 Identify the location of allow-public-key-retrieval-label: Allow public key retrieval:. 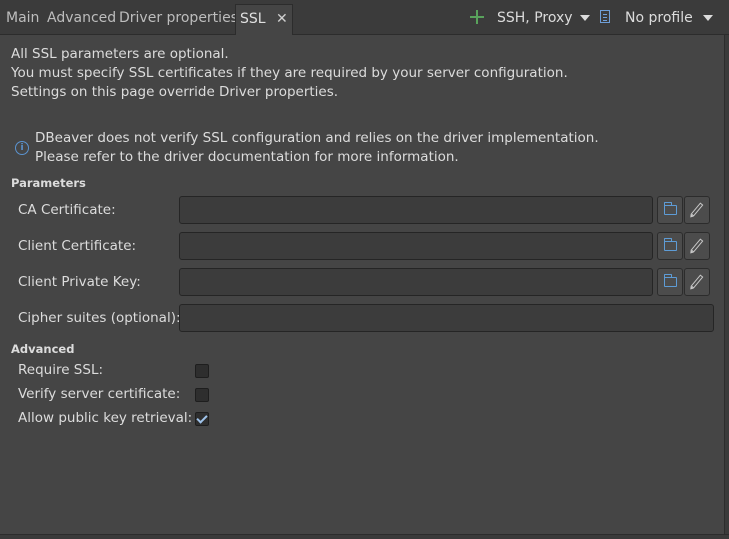
(105, 418).